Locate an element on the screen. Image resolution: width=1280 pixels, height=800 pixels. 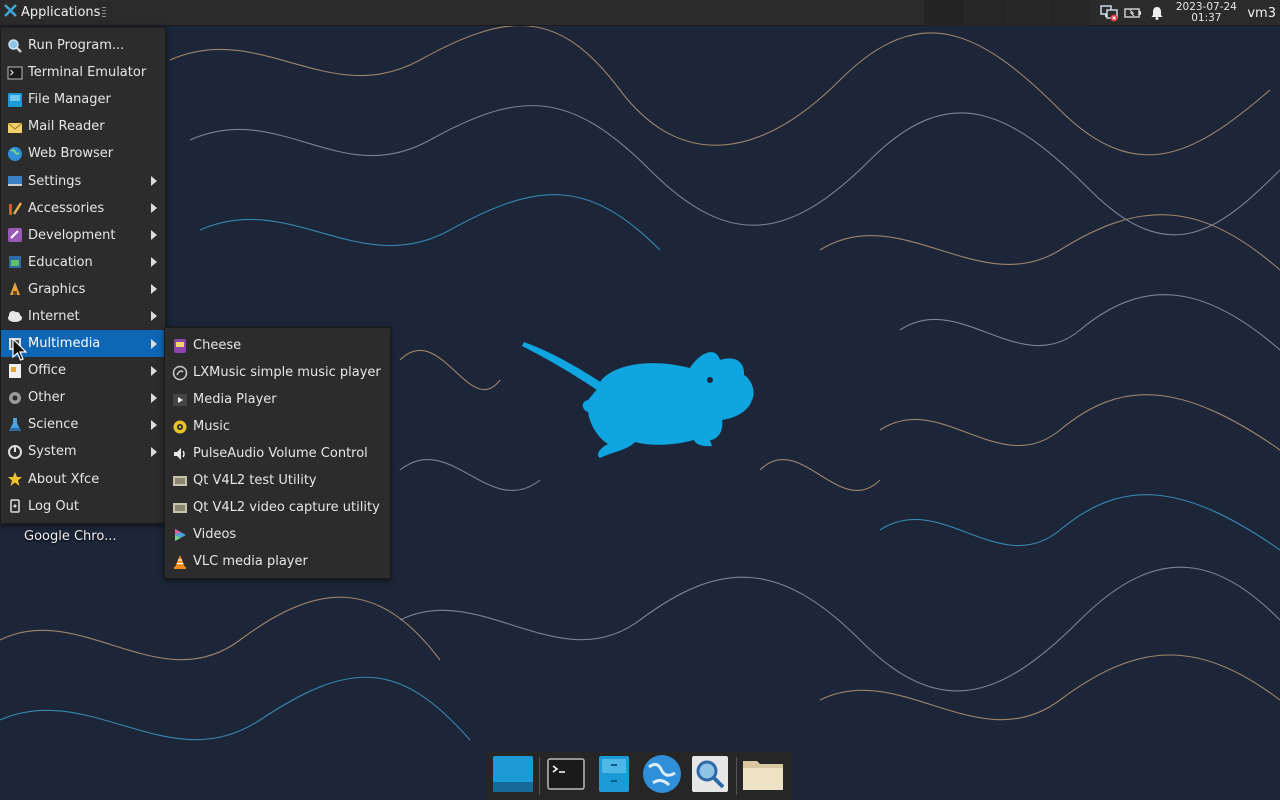
menu-item-label: Multimedia is located at coordinates (64, 344).